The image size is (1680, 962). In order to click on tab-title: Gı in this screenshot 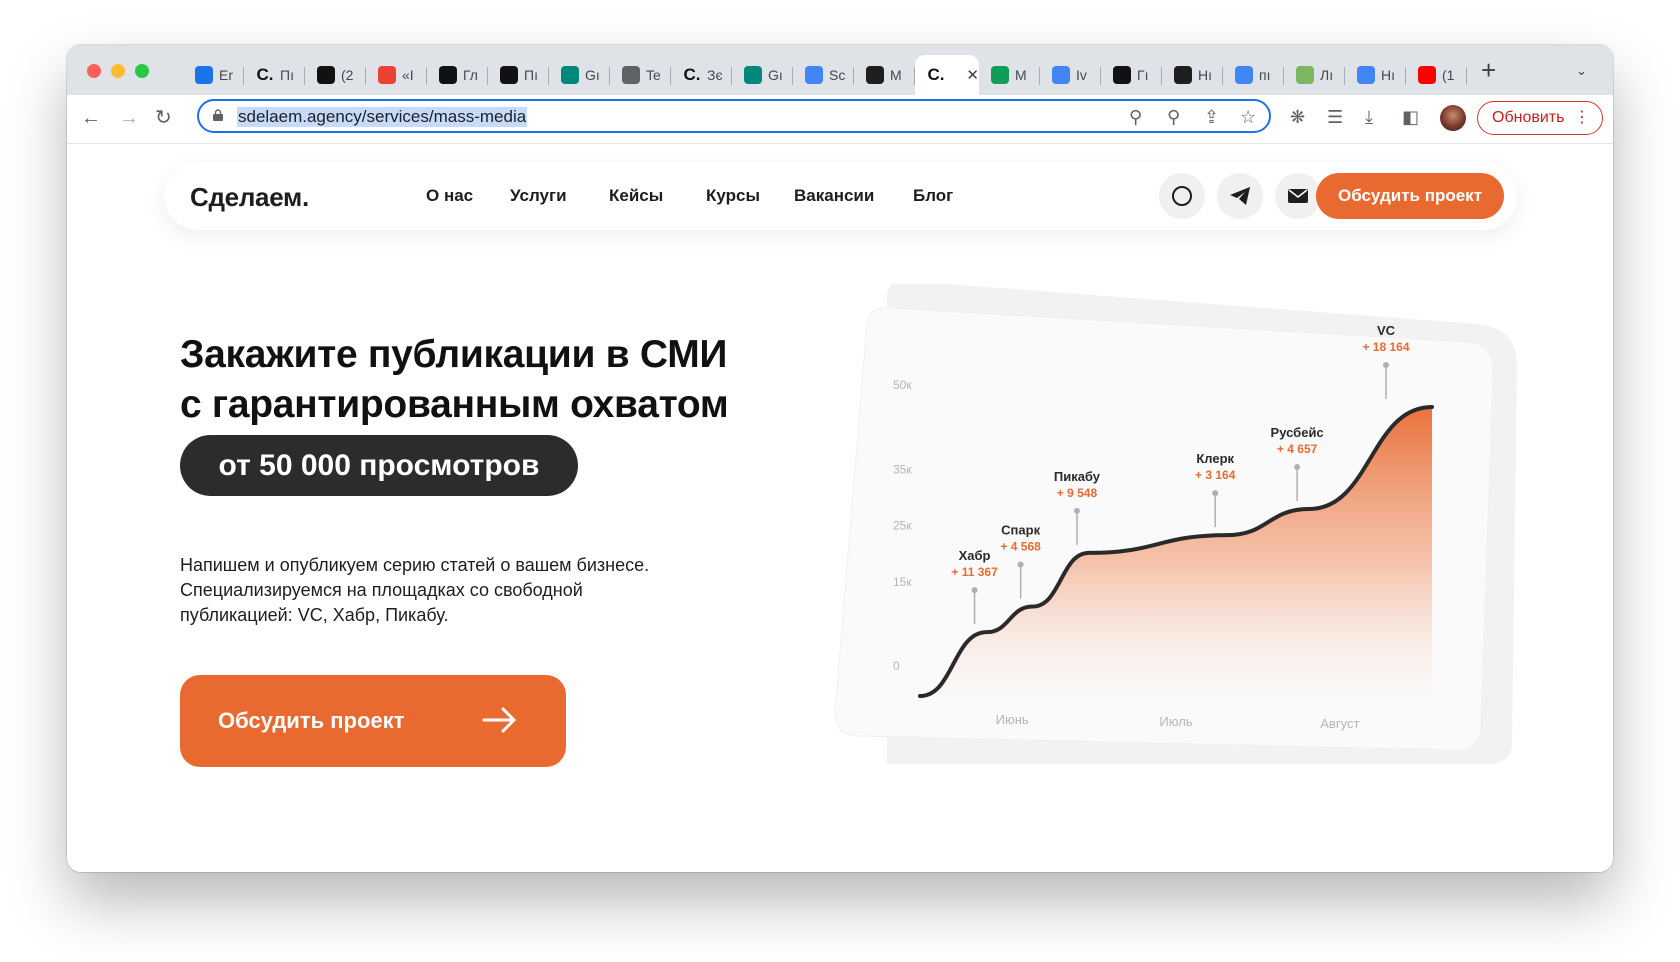, I will do `click(592, 75)`.